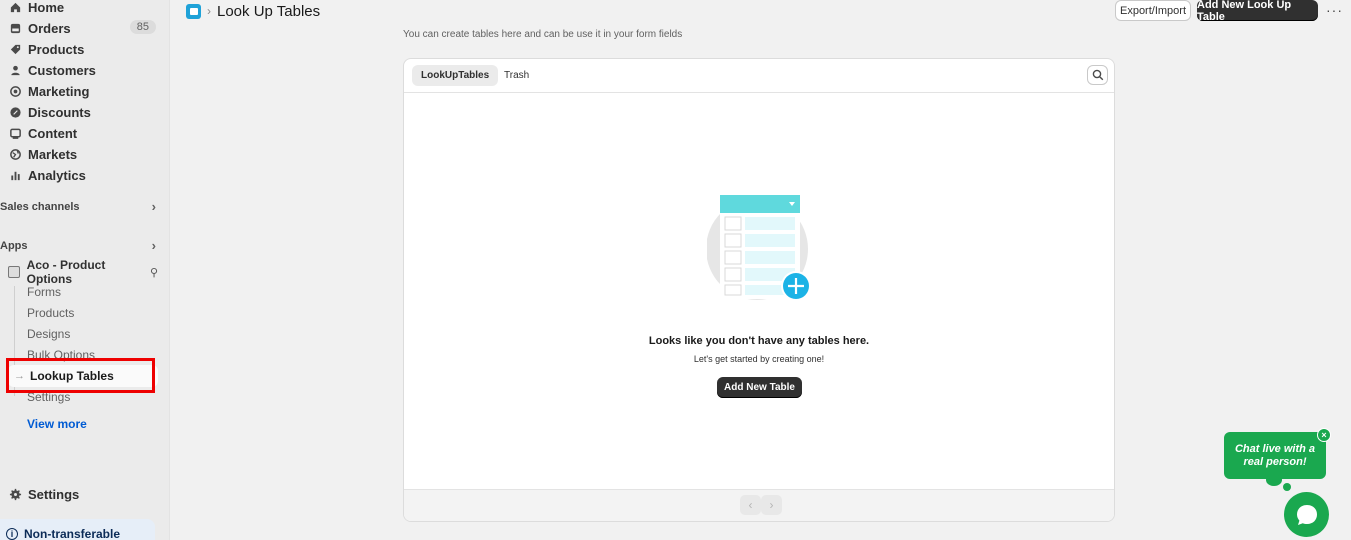  What do you see at coordinates (72, 533) in the screenshot?
I see `banner-label: Non-transferable` at bounding box center [72, 533].